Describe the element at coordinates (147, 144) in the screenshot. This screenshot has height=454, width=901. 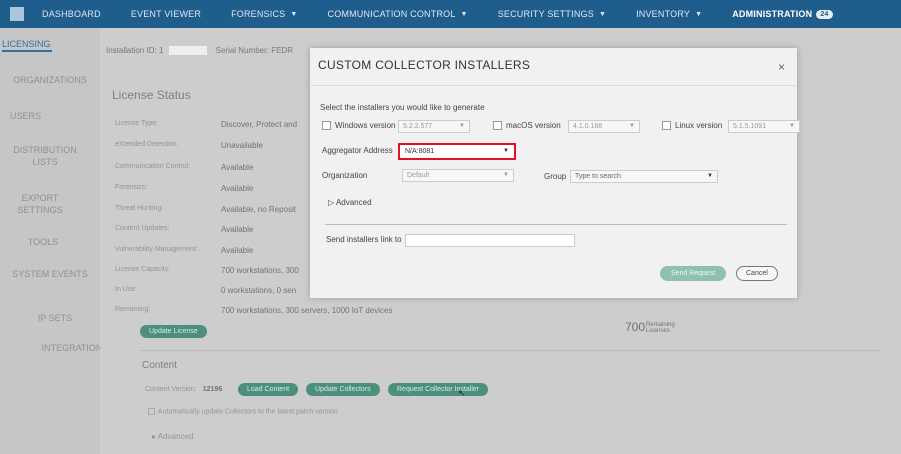
I see `license-row-label: eXtended Detection:` at that location.